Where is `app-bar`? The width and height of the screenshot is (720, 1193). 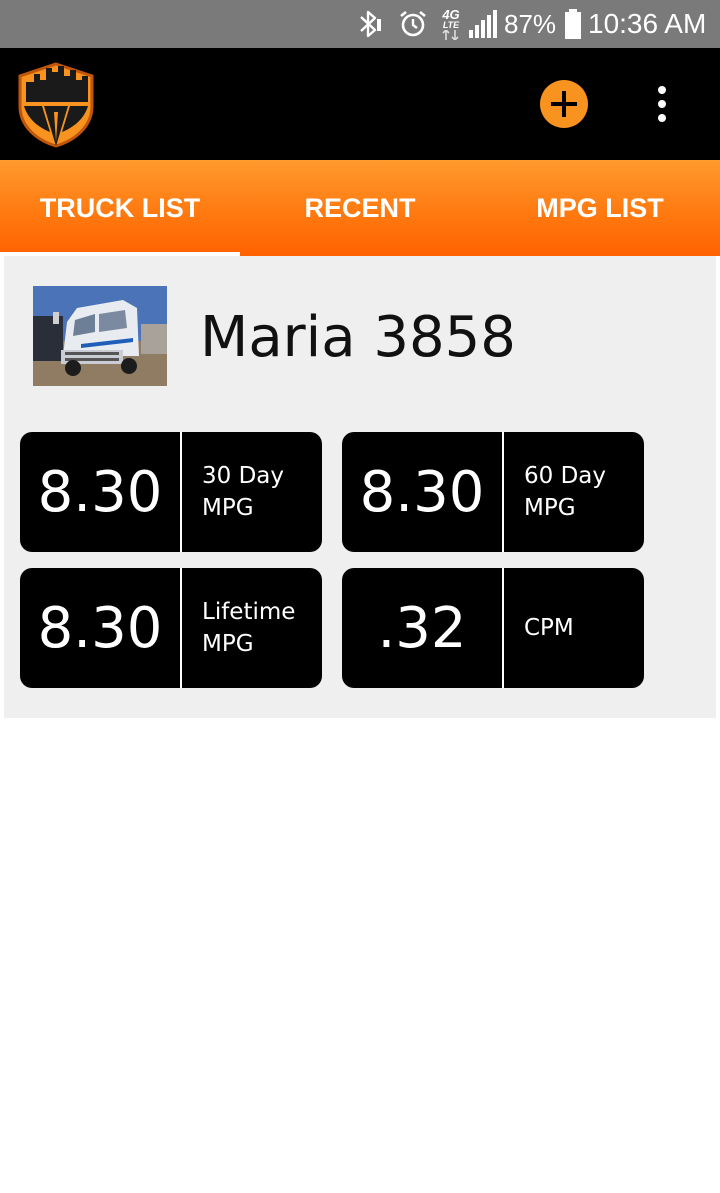
app-bar is located at coordinates (360, 104).